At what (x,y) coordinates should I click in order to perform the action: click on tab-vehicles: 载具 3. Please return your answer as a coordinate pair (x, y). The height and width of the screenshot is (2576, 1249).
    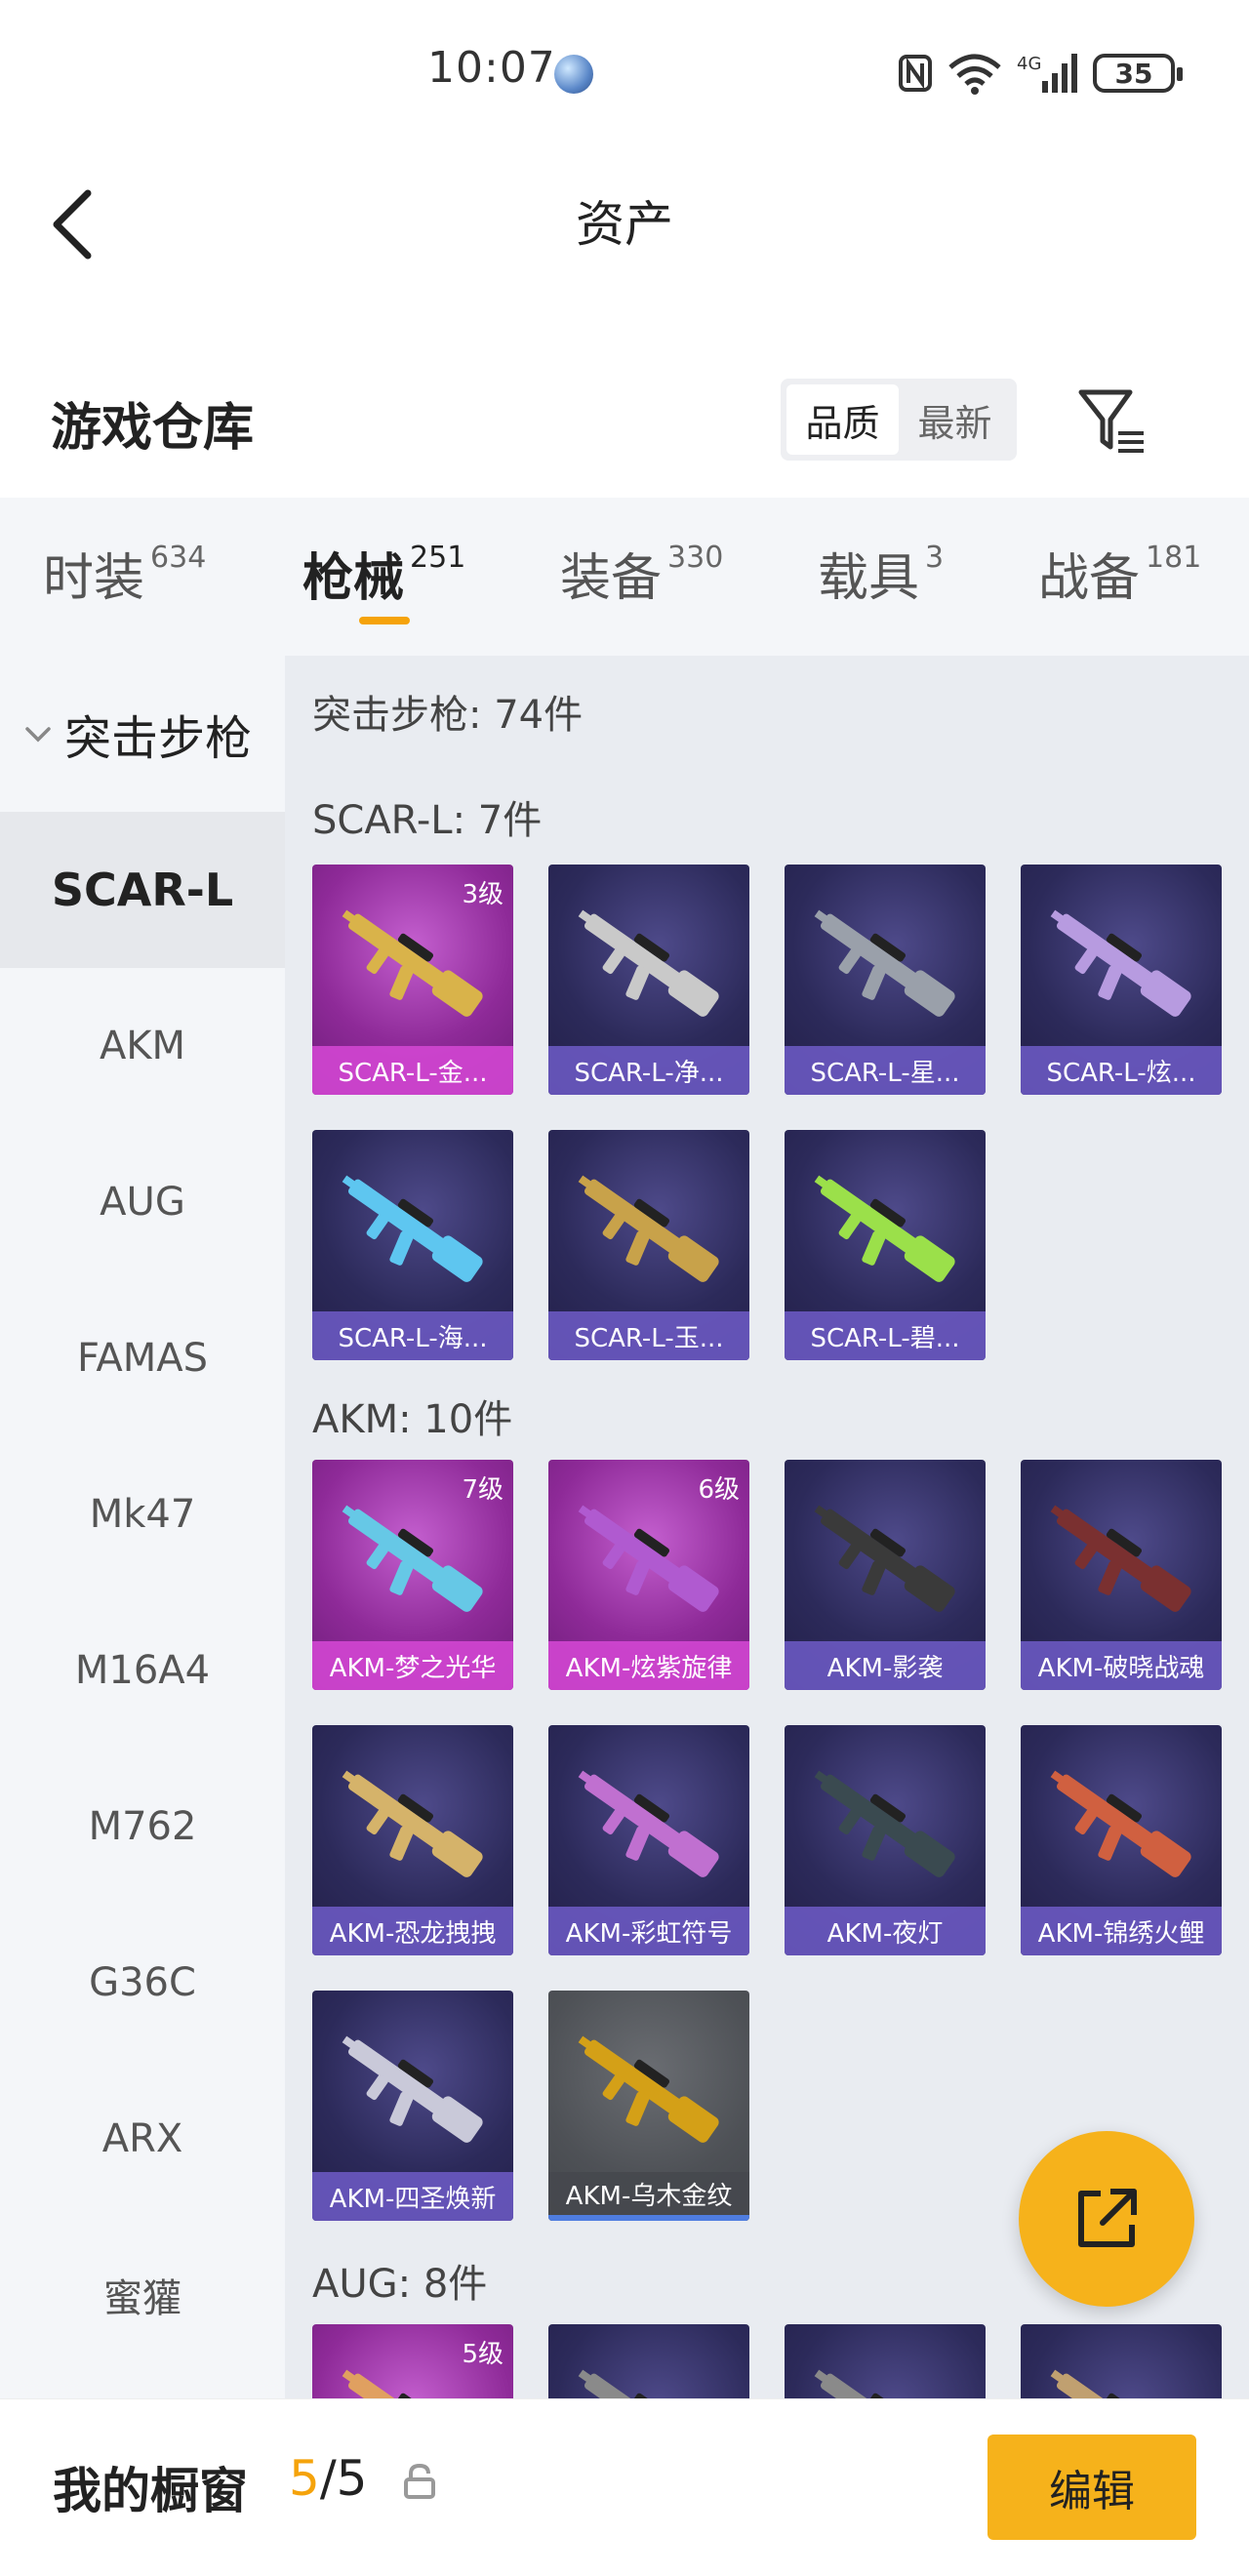
    Looking at the image, I should click on (881, 573).